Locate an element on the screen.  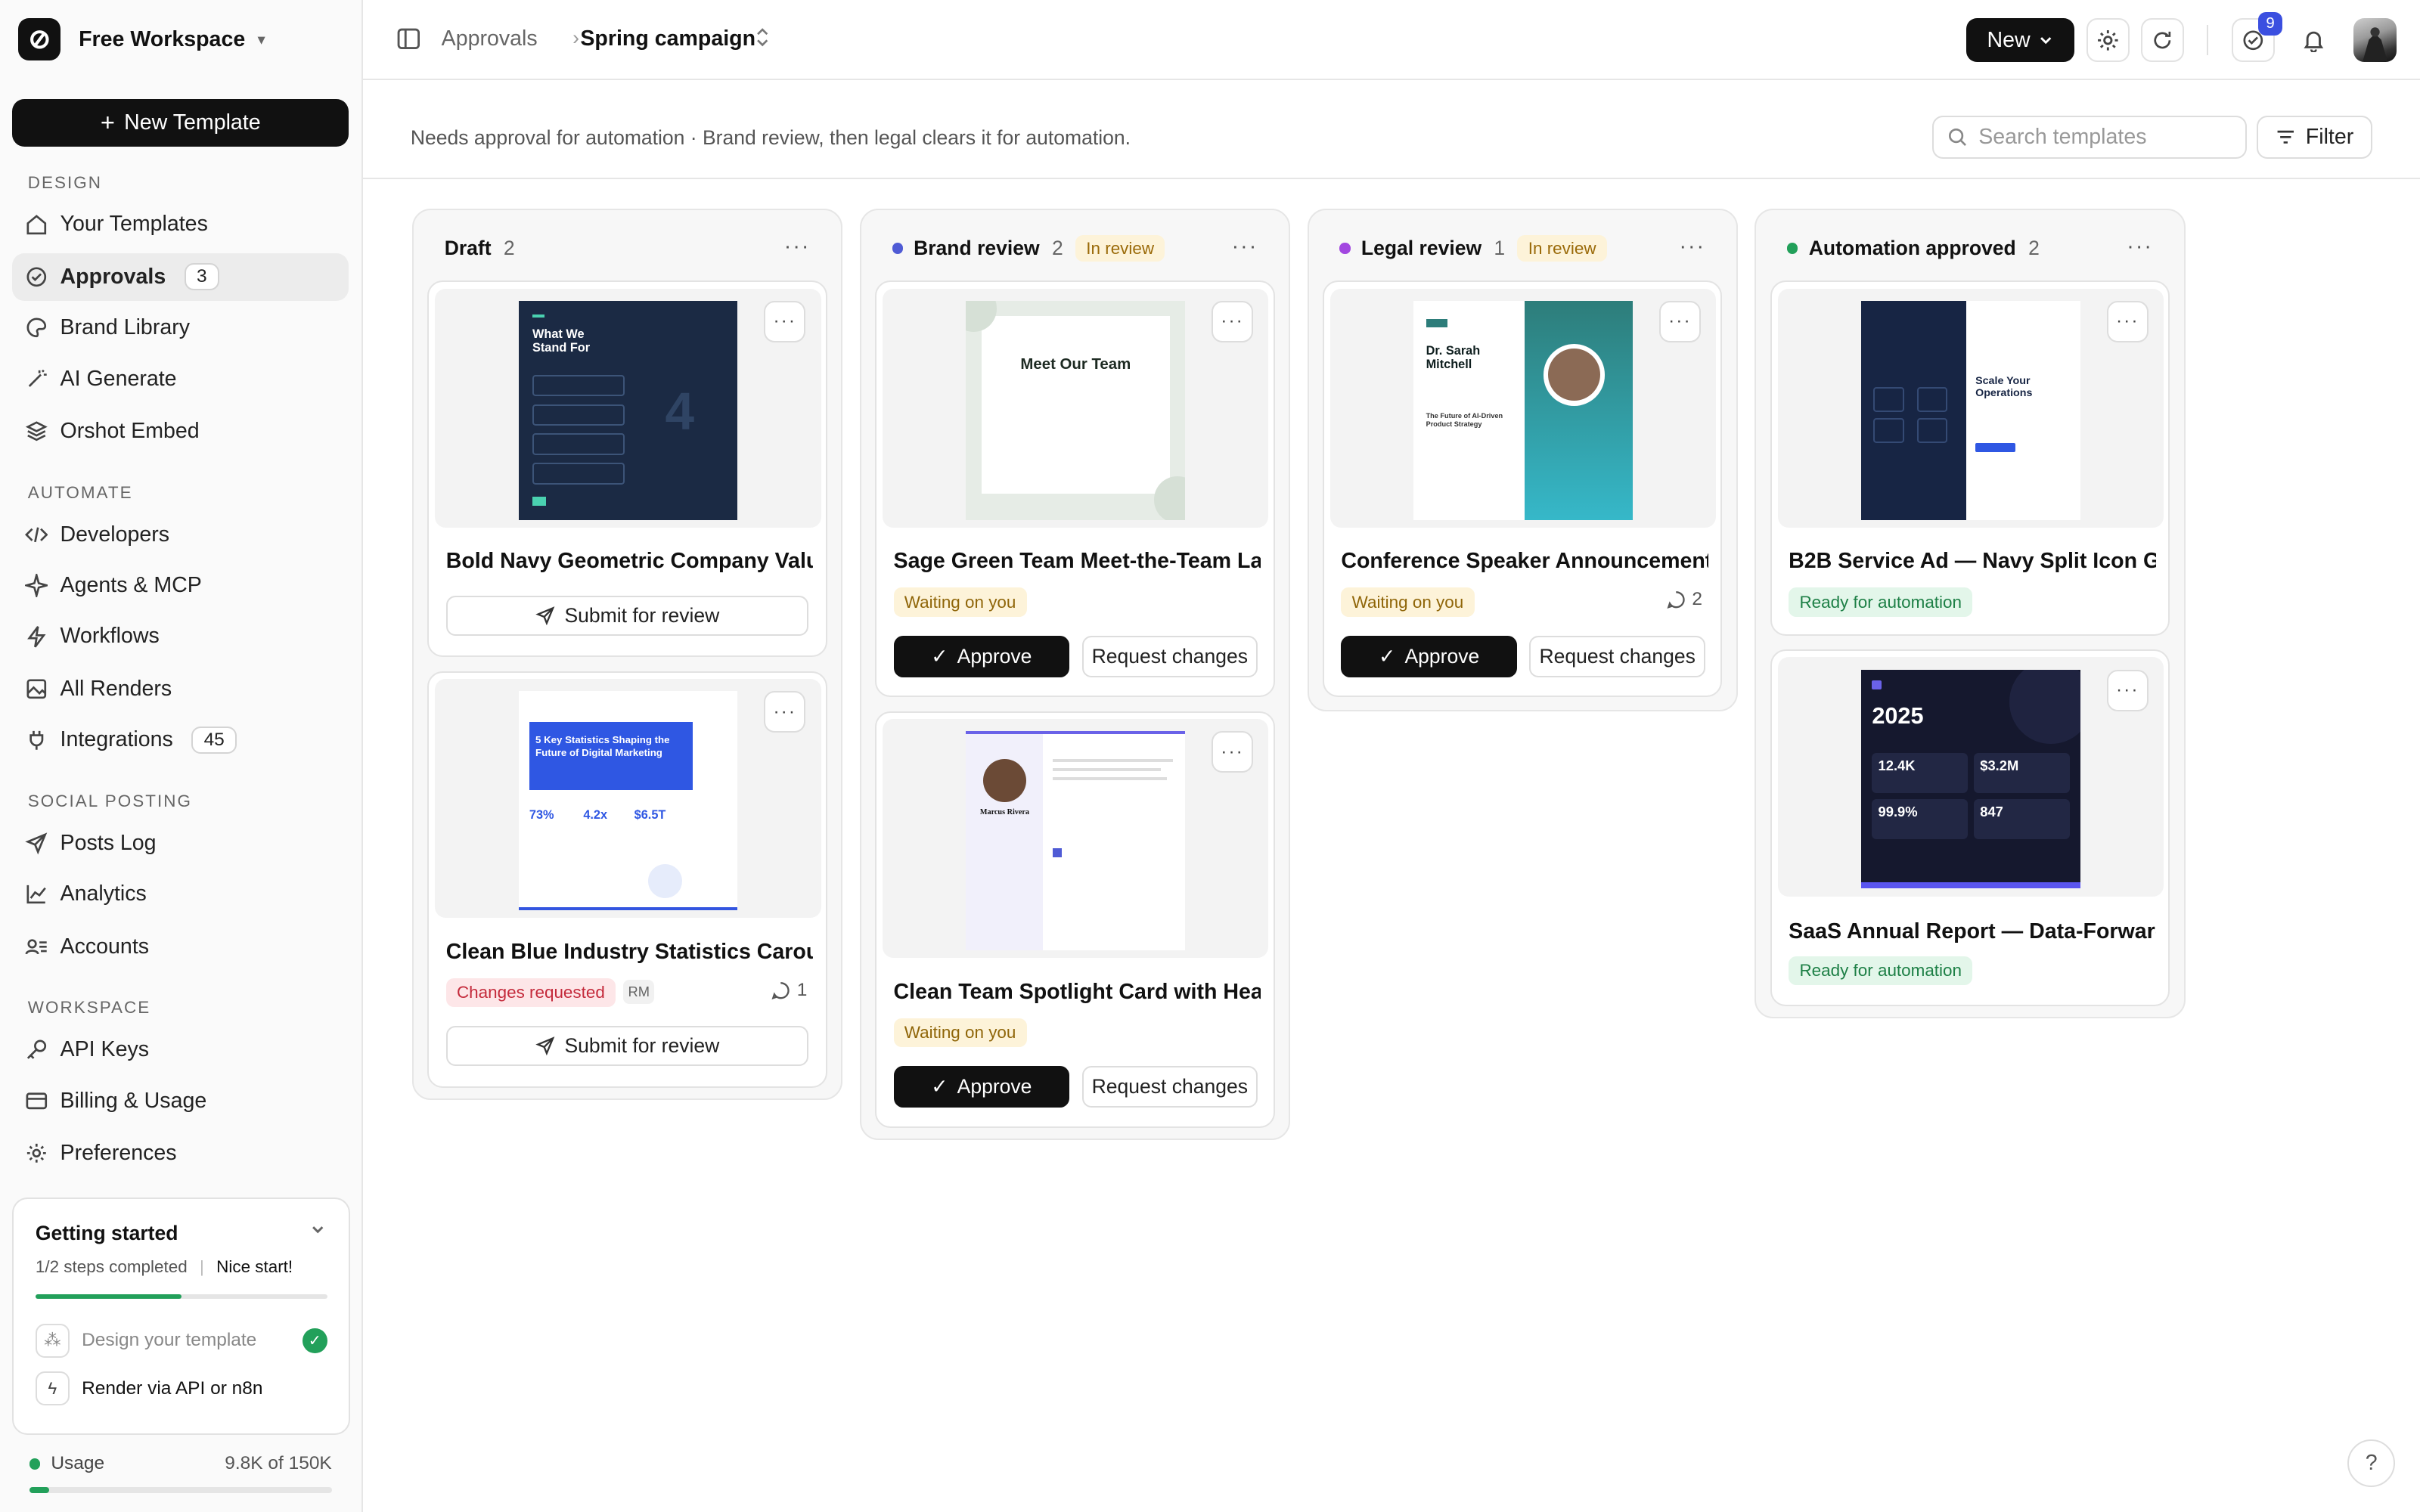
comments-count: 2 is located at coordinates (1684, 599).